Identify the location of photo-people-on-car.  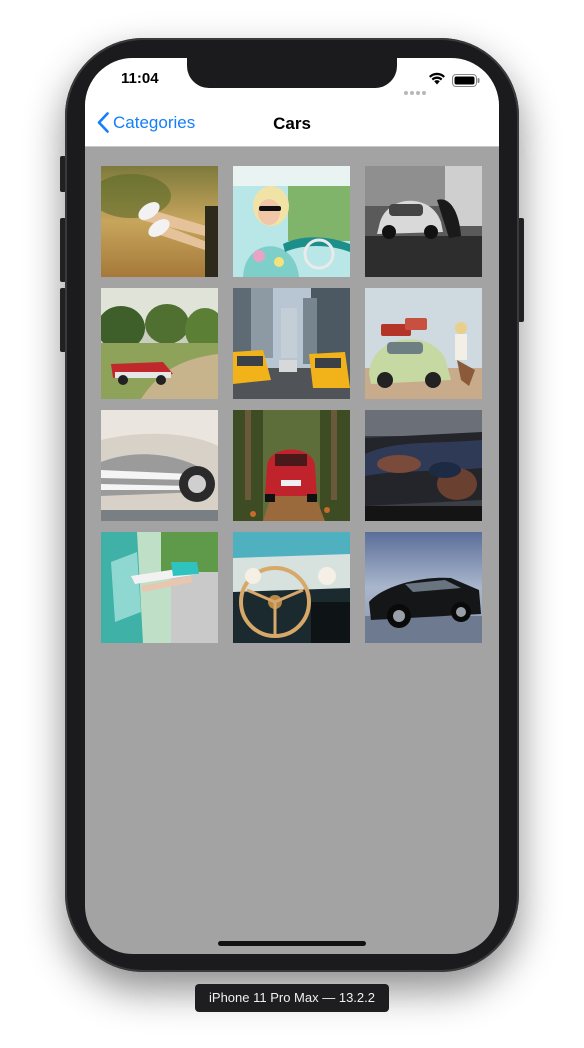
(423, 465).